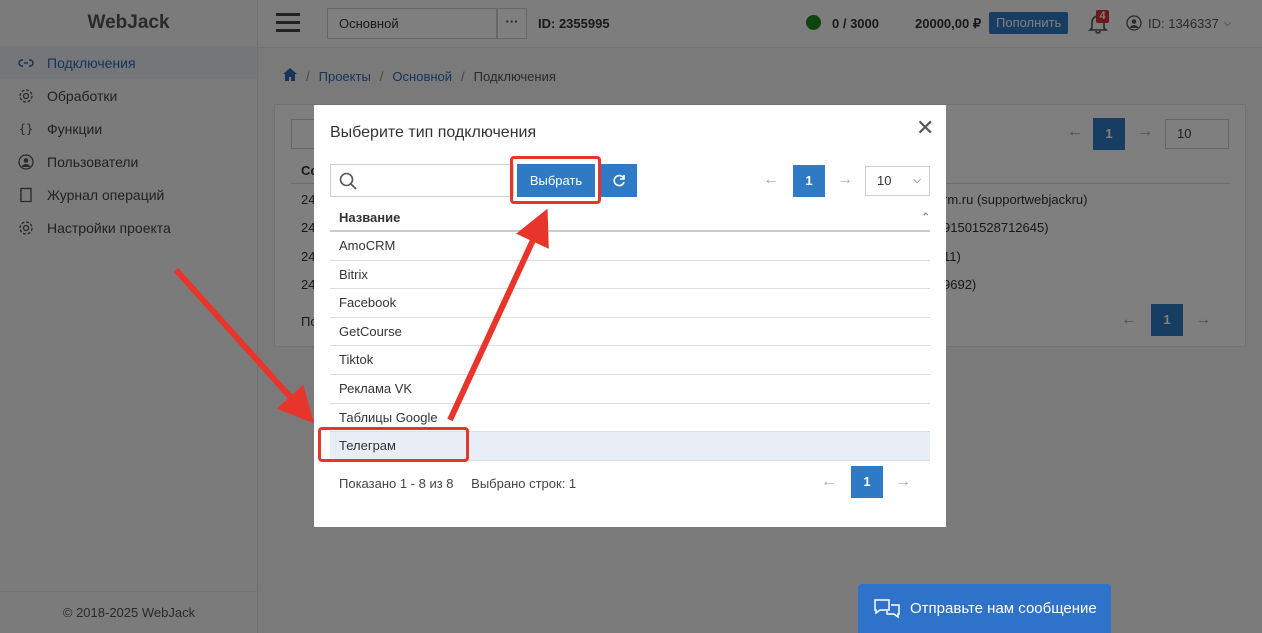 This screenshot has height=633, width=1262. I want to click on refresh-icon, so click(619, 180).